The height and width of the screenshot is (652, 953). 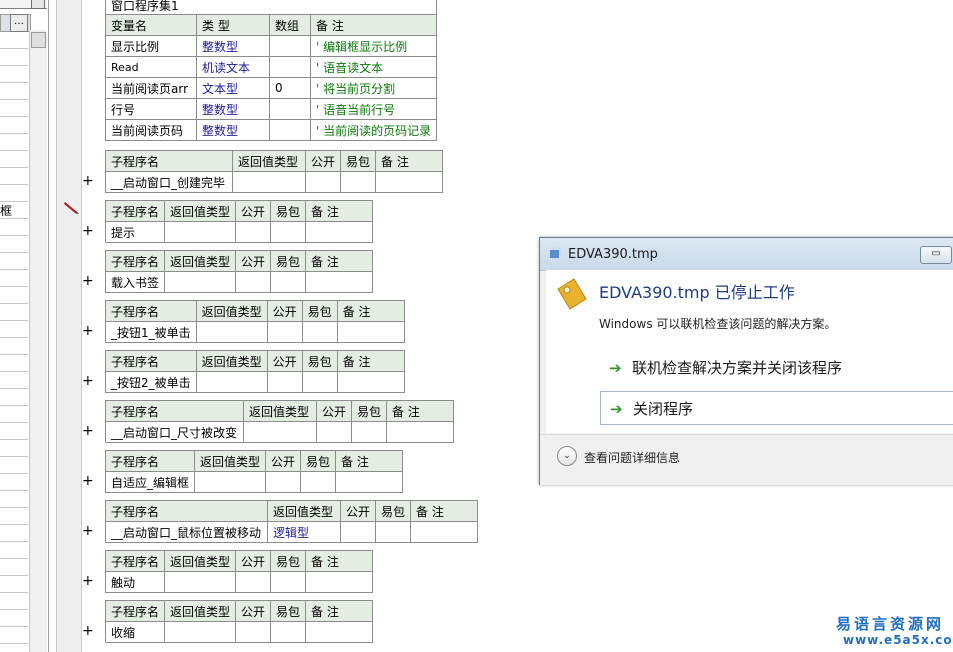 I want to click on combo-dropdown-button, so click(x=38, y=4).